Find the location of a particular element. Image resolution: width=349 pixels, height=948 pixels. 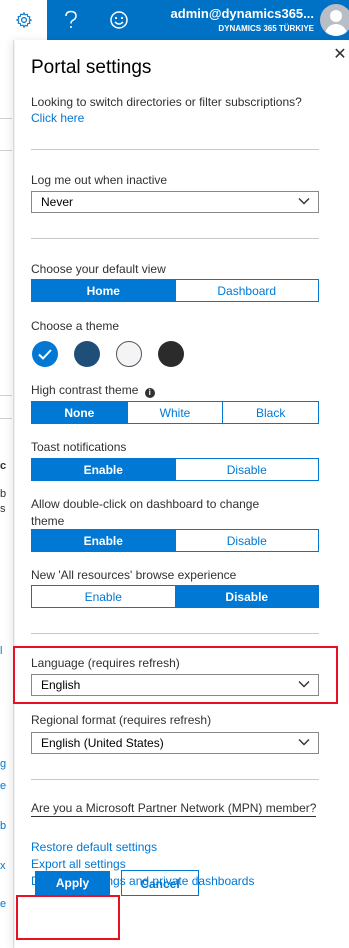

view-option-home: Home is located at coordinates (103, 290).